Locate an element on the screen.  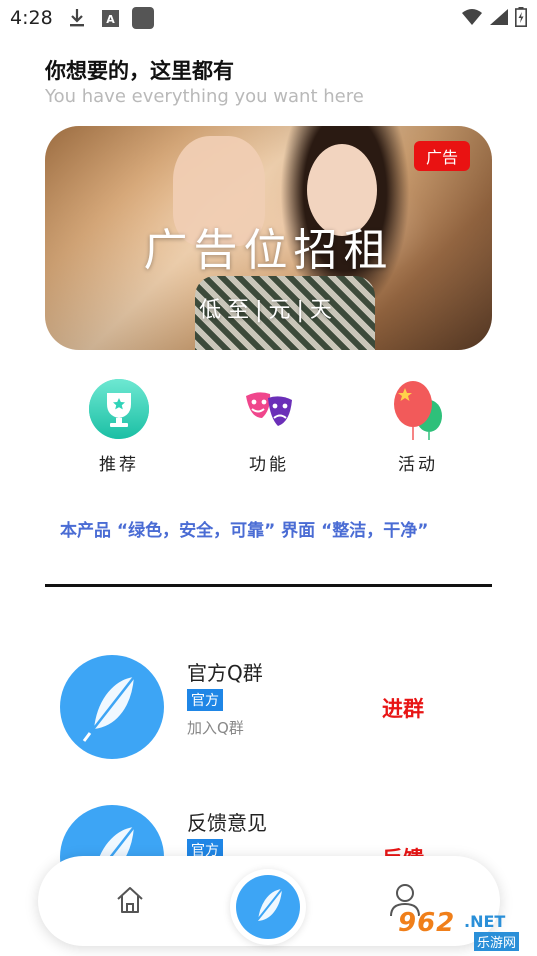
status-bar: 4:28 A is located at coordinates (268, 18).